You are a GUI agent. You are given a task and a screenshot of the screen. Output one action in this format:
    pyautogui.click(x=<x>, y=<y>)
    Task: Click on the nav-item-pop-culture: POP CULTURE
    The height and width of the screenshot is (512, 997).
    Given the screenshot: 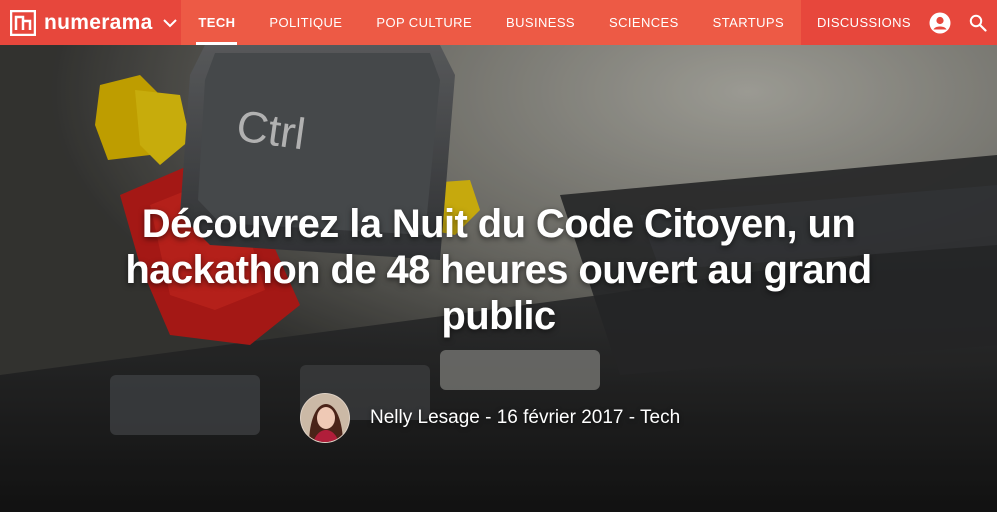 What is the action you would take?
    pyautogui.click(x=424, y=22)
    